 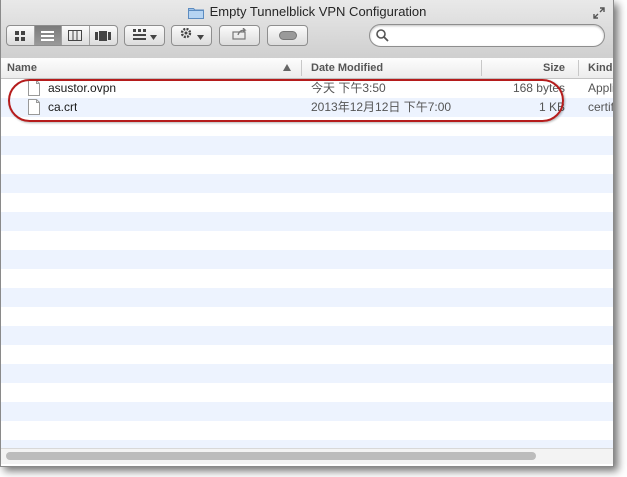 I want to click on column-date-label: Date Modified, so click(x=347, y=68).